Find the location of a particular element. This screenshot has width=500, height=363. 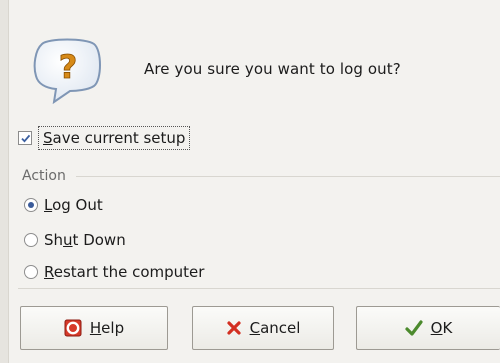

group-bottom-divider is located at coordinates (259, 288).